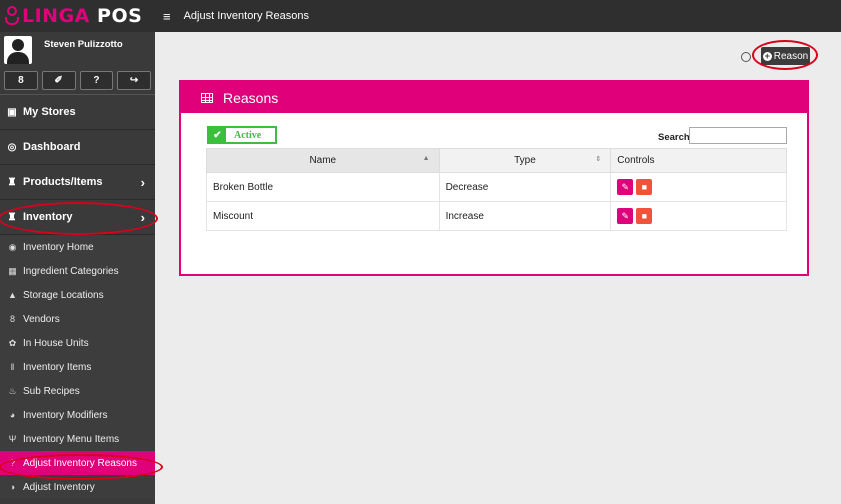  I want to click on column-header-type: Type ⇕, so click(525, 160).